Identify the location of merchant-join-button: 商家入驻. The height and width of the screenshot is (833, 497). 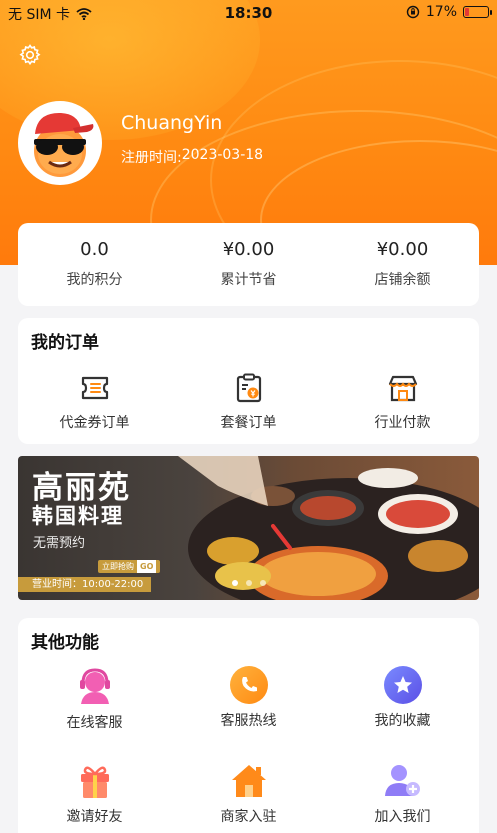
(248, 793).